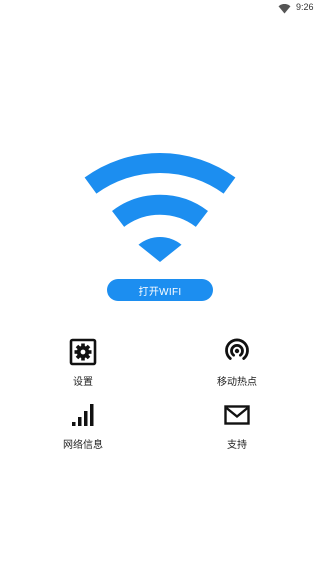 This screenshot has height=569, width=320. Describe the element at coordinates (237, 366) in the screenshot. I see `hotspot-button: 移动热点` at that location.